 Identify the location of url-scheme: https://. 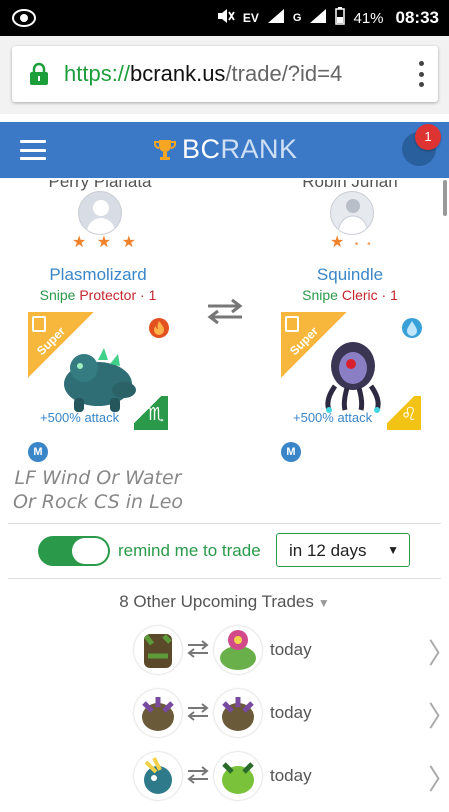
(97, 73).